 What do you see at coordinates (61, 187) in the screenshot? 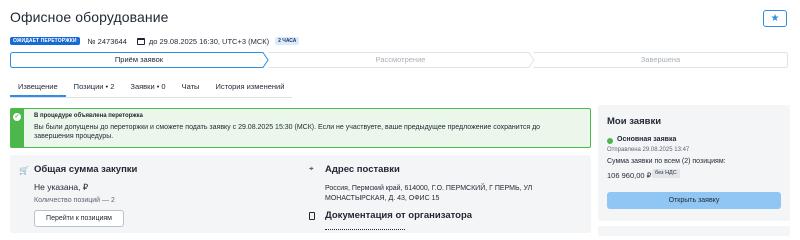
I see `total-sum-value: Не указана, ₽` at bounding box center [61, 187].